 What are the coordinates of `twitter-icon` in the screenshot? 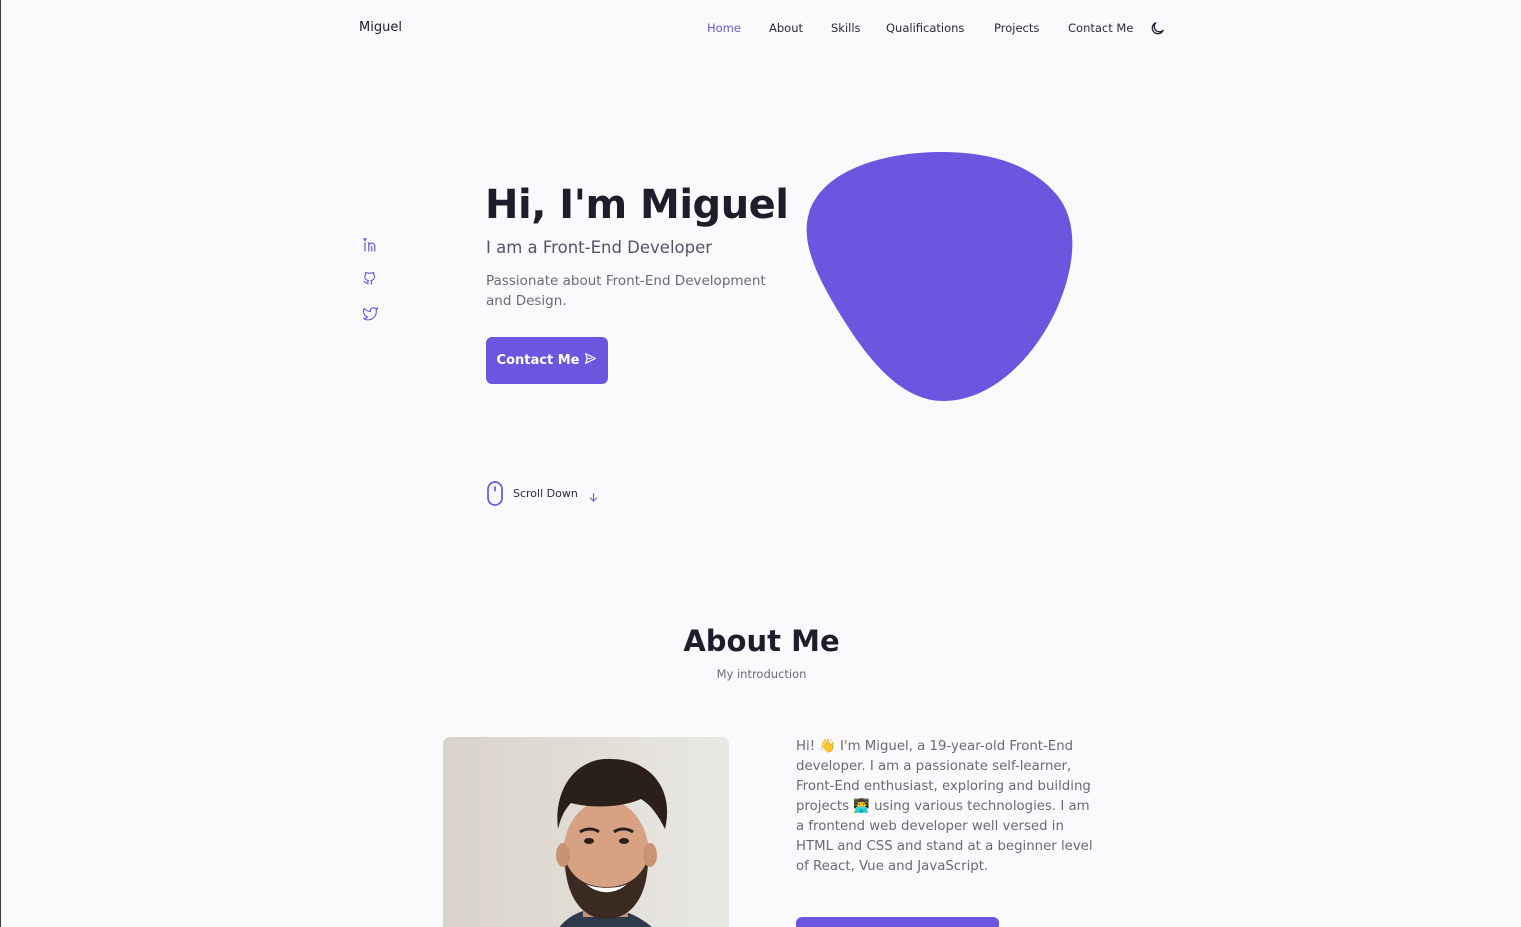 It's located at (371, 314).